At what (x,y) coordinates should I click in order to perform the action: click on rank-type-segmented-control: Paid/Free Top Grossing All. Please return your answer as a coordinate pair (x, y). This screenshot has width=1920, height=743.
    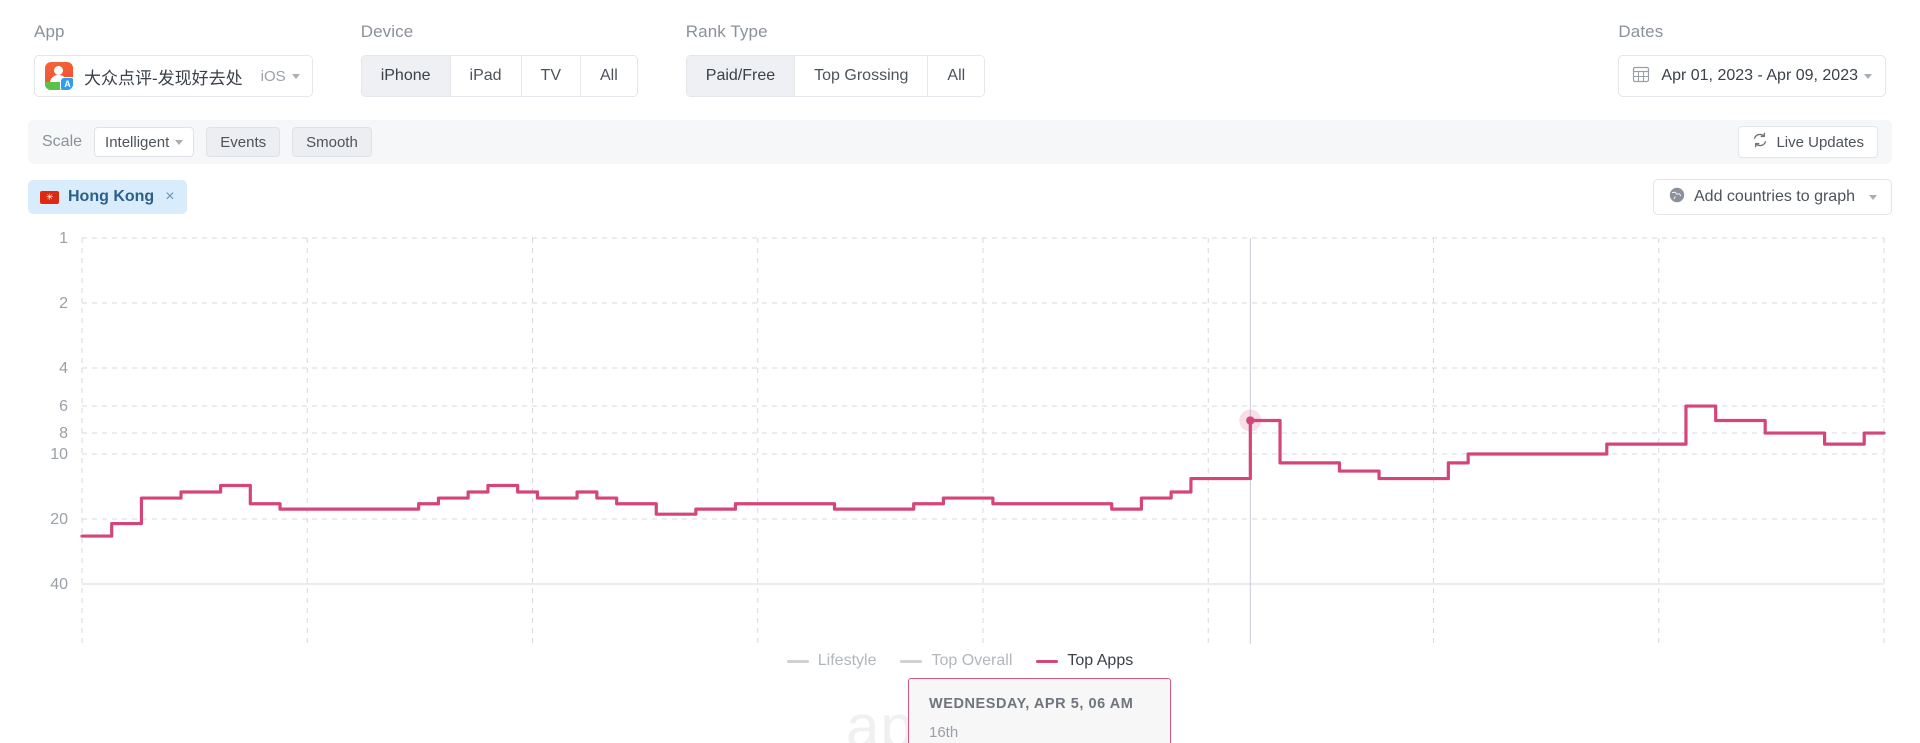
    Looking at the image, I should click on (835, 76).